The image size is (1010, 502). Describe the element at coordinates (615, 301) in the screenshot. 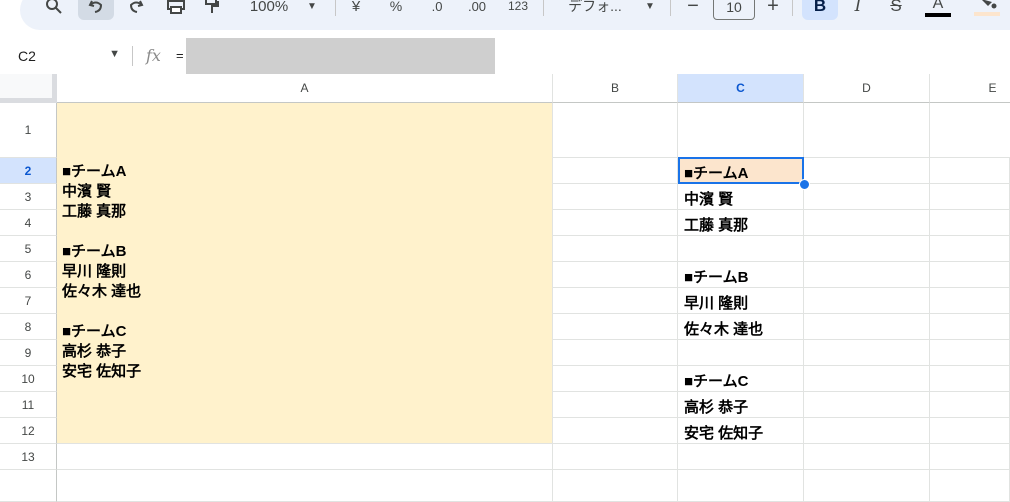

I see `cell-b7` at that location.